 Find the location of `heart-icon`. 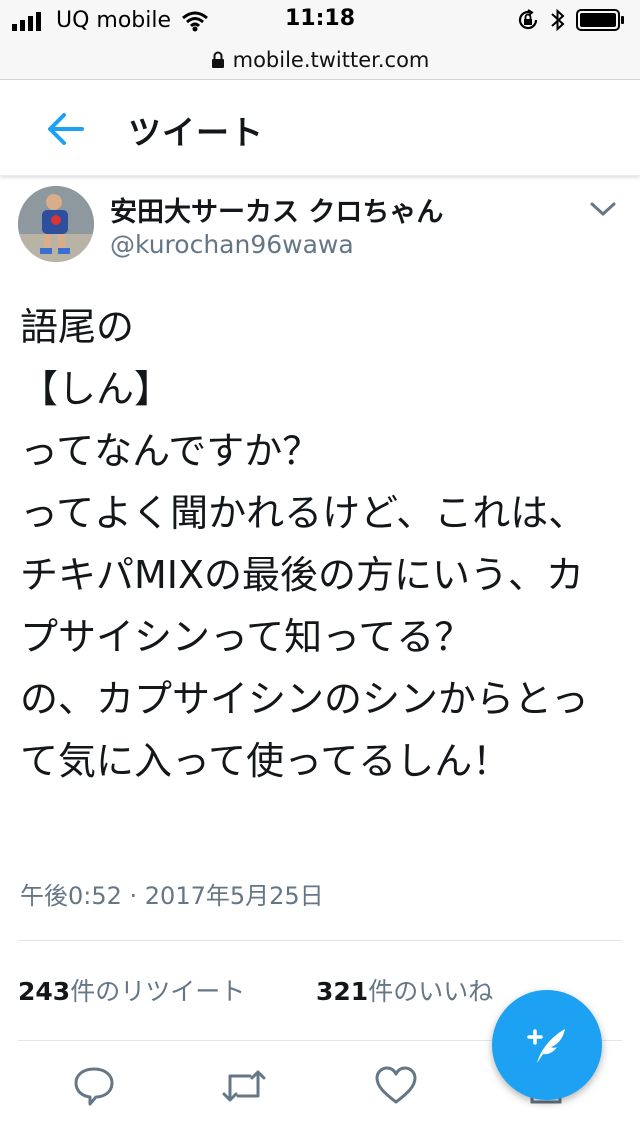

heart-icon is located at coordinates (396, 1085).